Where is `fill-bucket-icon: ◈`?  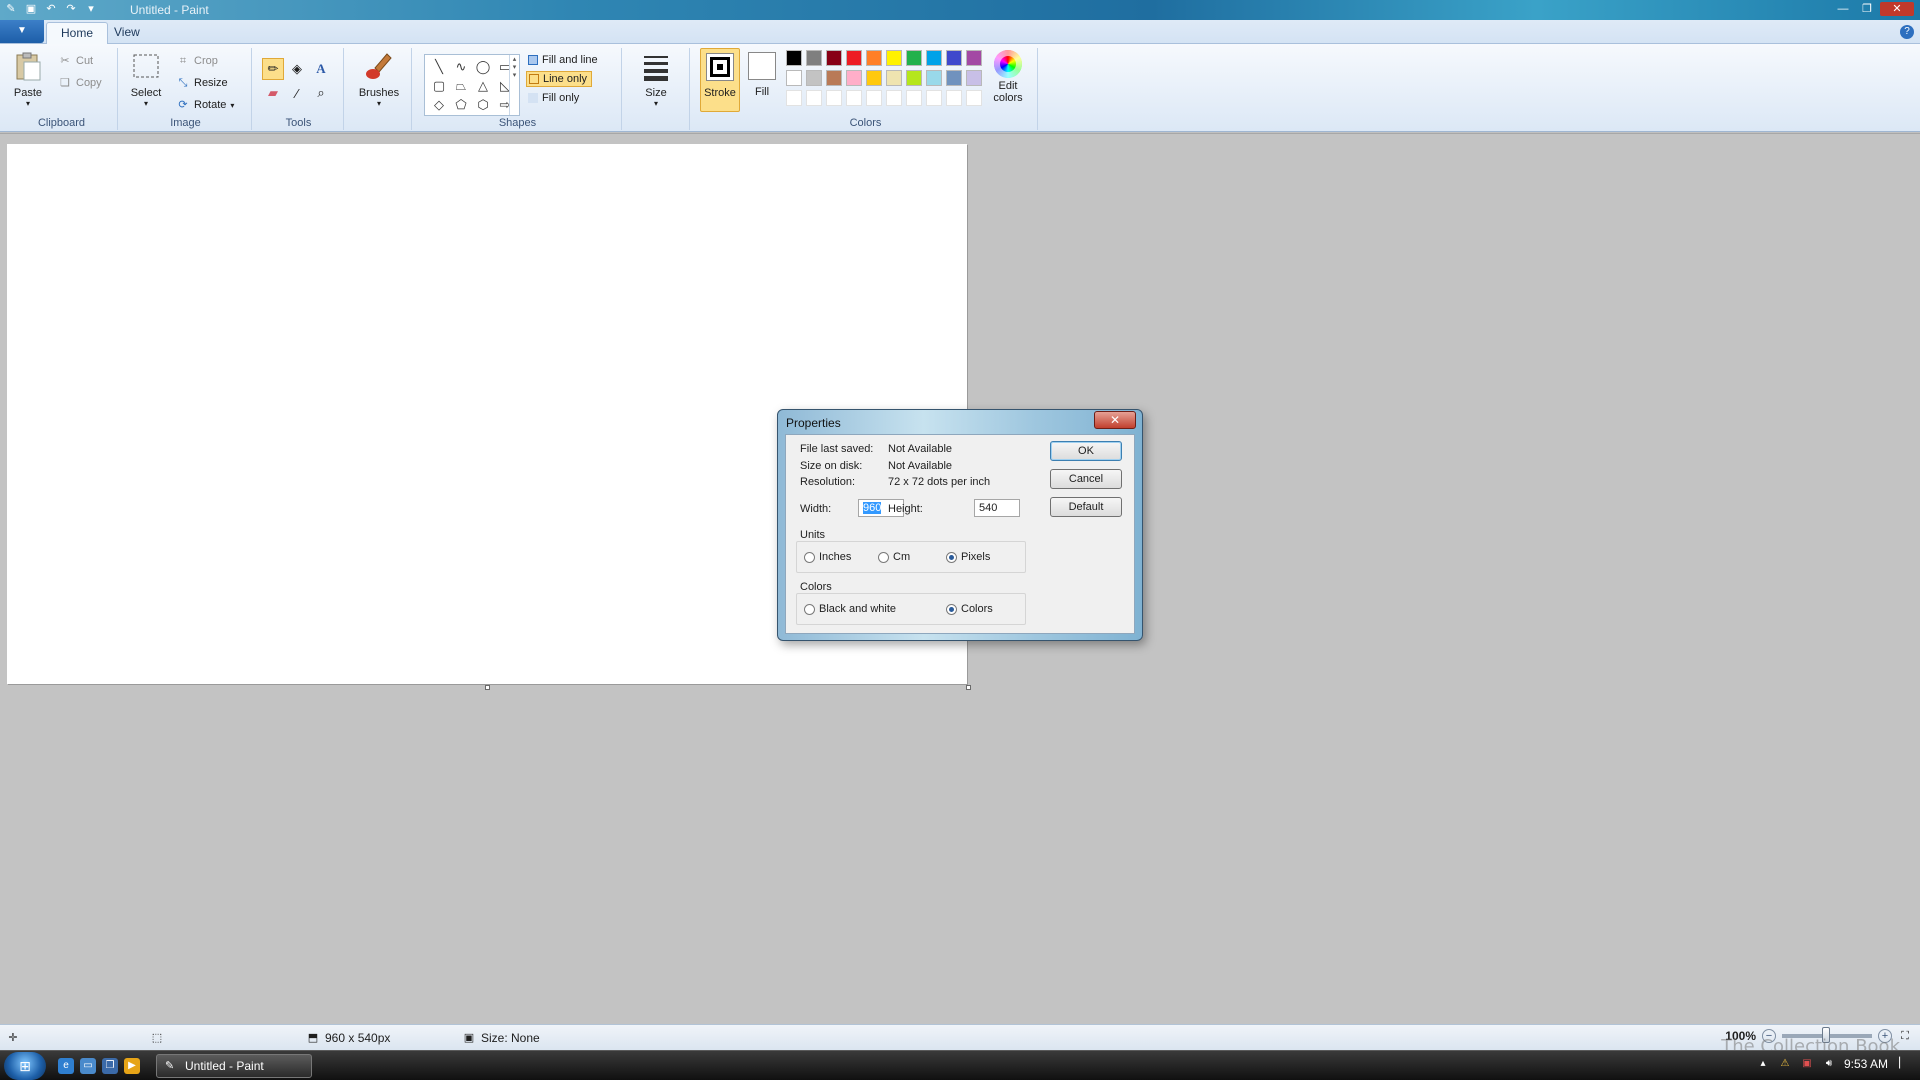 fill-bucket-icon: ◈ is located at coordinates (297, 69).